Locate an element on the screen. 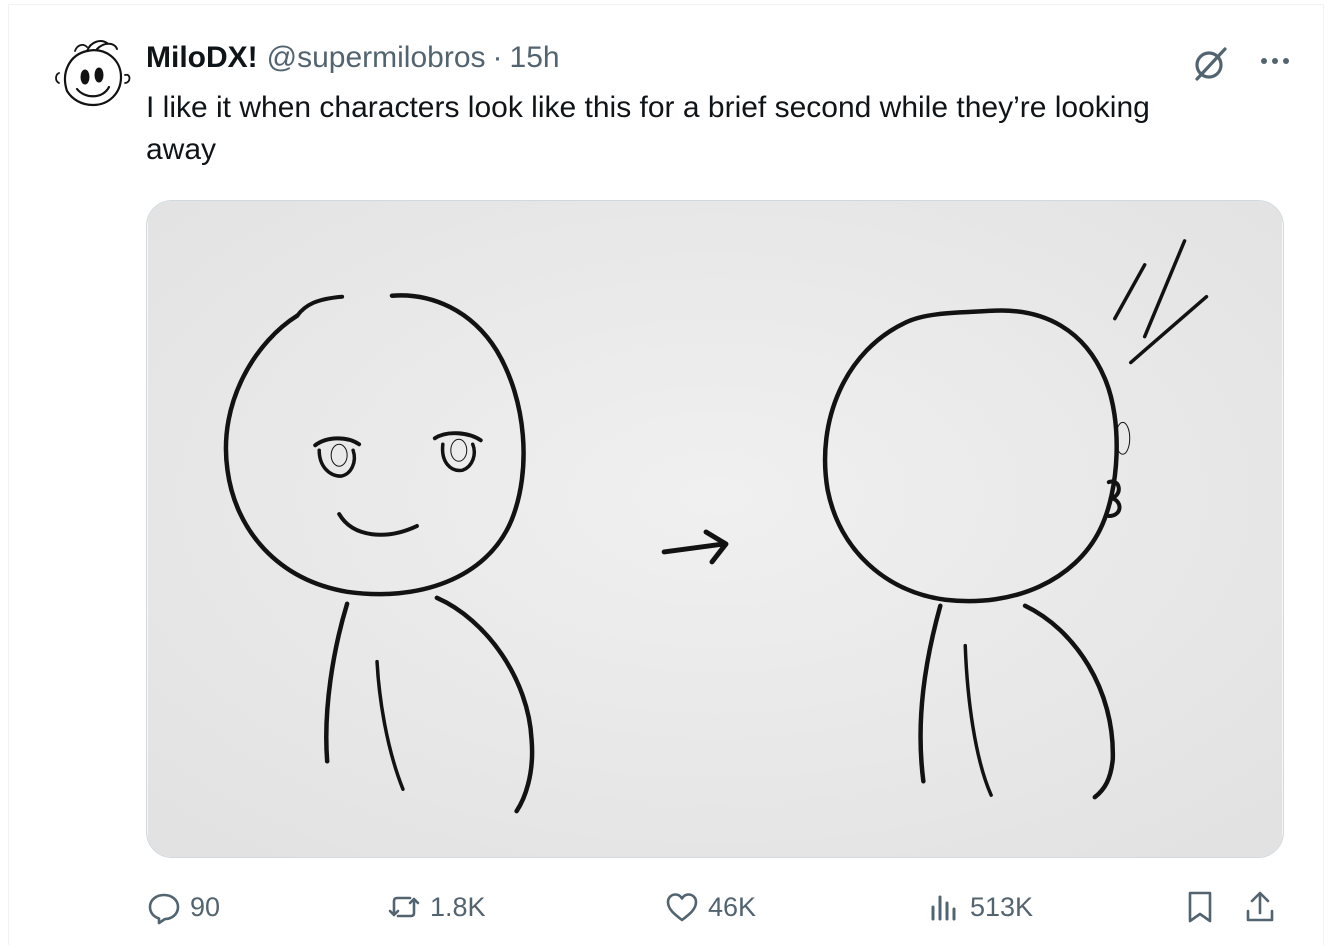  grok-icon is located at coordinates (1210, 64).